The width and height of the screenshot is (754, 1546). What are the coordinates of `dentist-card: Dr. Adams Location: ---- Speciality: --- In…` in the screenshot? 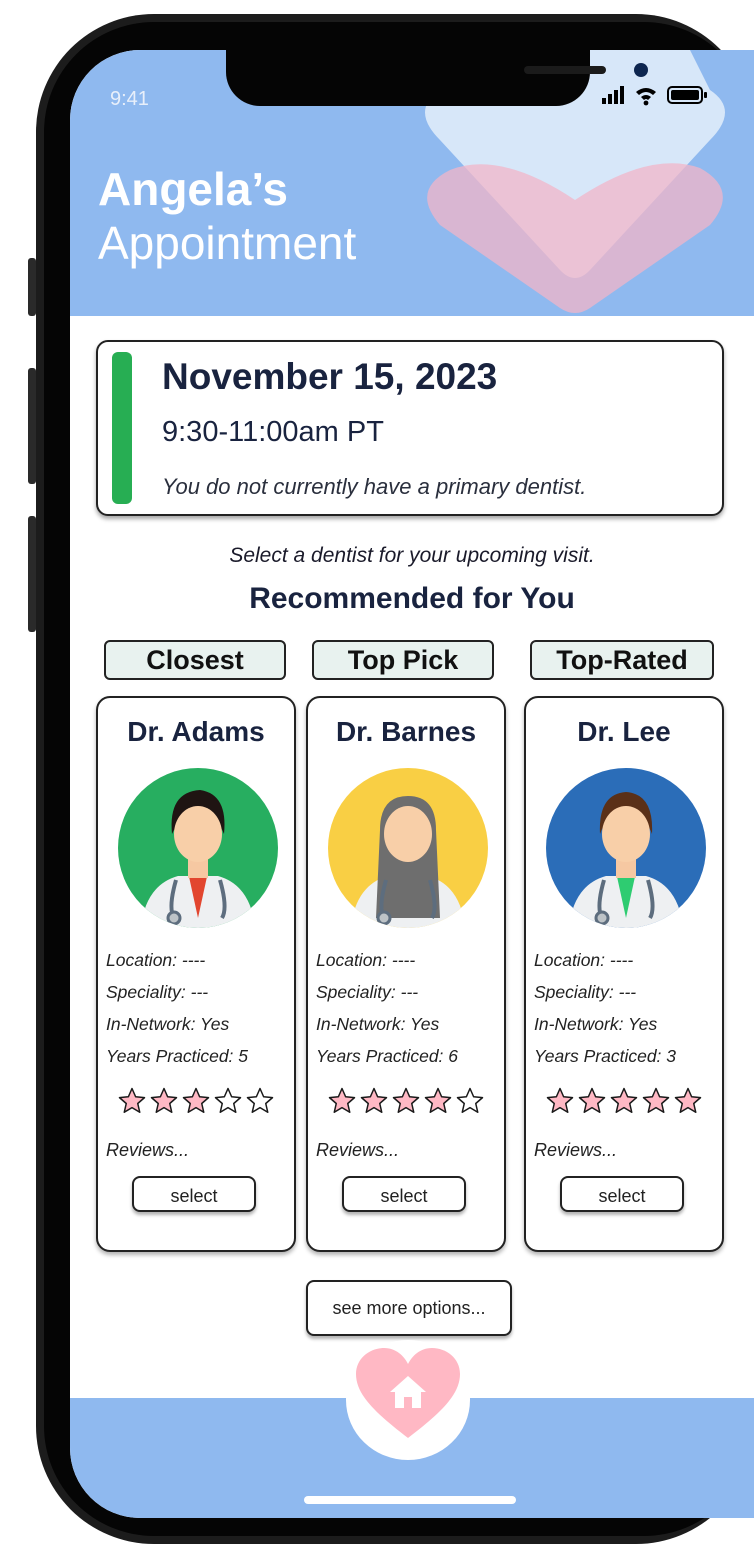 It's located at (196, 974).